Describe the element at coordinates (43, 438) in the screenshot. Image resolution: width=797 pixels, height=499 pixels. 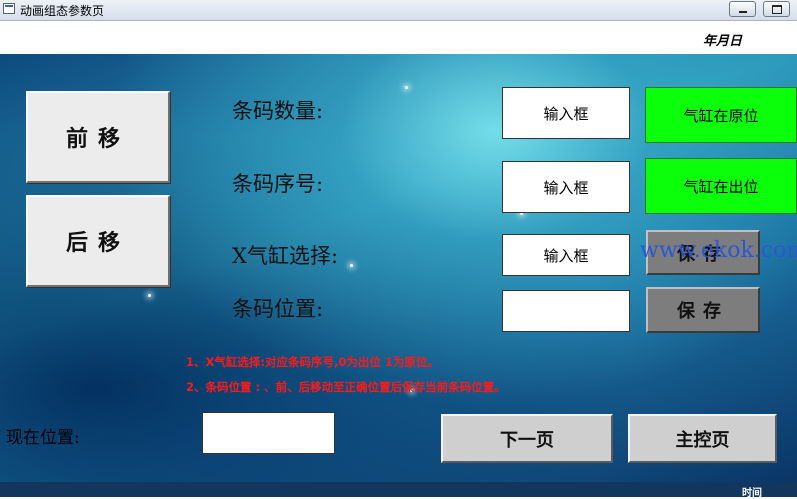
I see `current-position-label: 现在位置:` at that location.